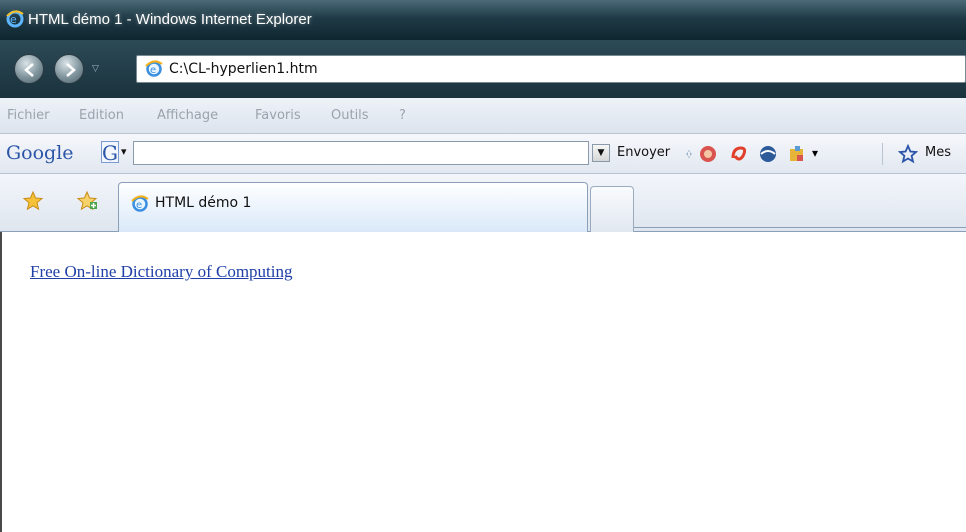  Describe the element at coordinates (110, 153) in the screenshot. I see `google-g-icon: G` at that location.